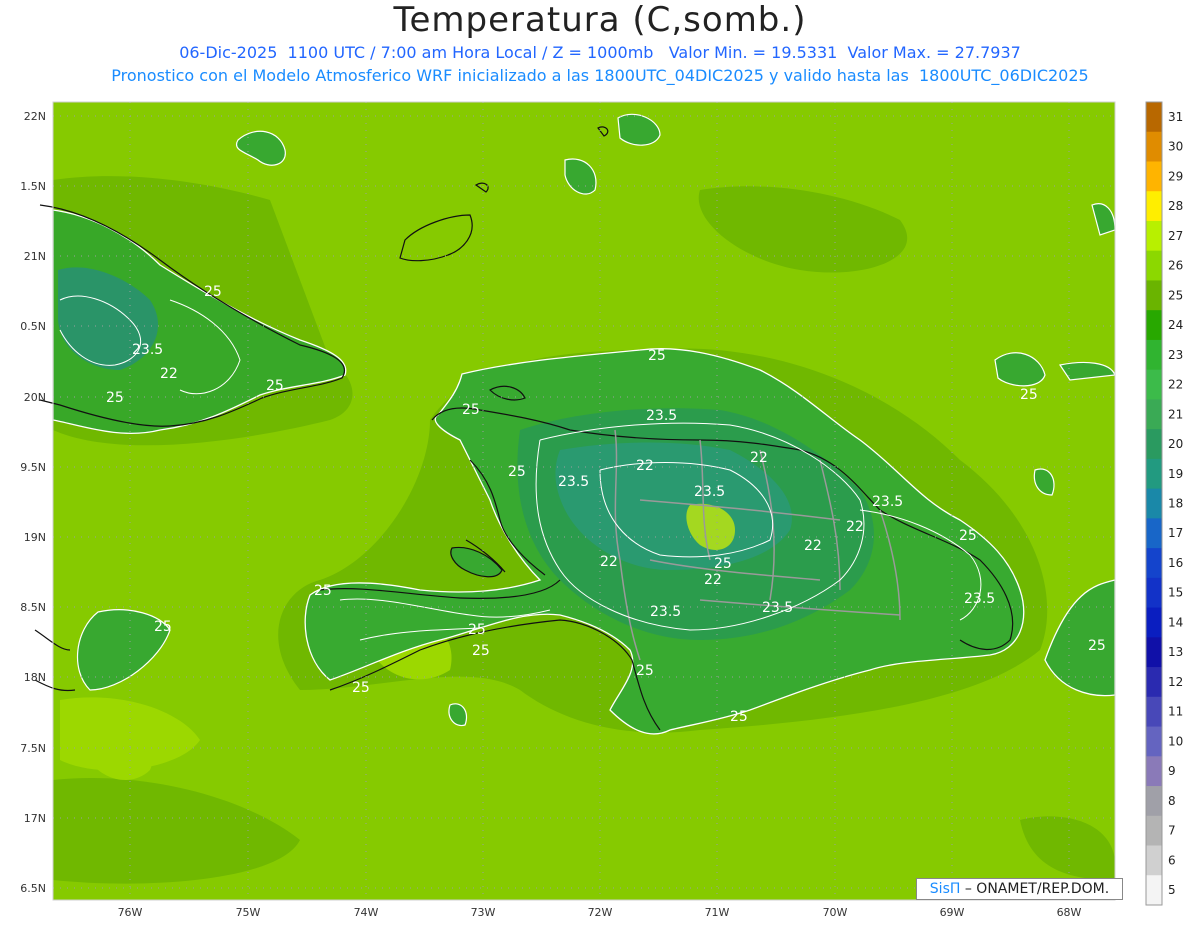  What do you see at coordinates (33, 607) in the screenshot?
I see `lat-label: 8.5N` at bounding box center [33, 607].